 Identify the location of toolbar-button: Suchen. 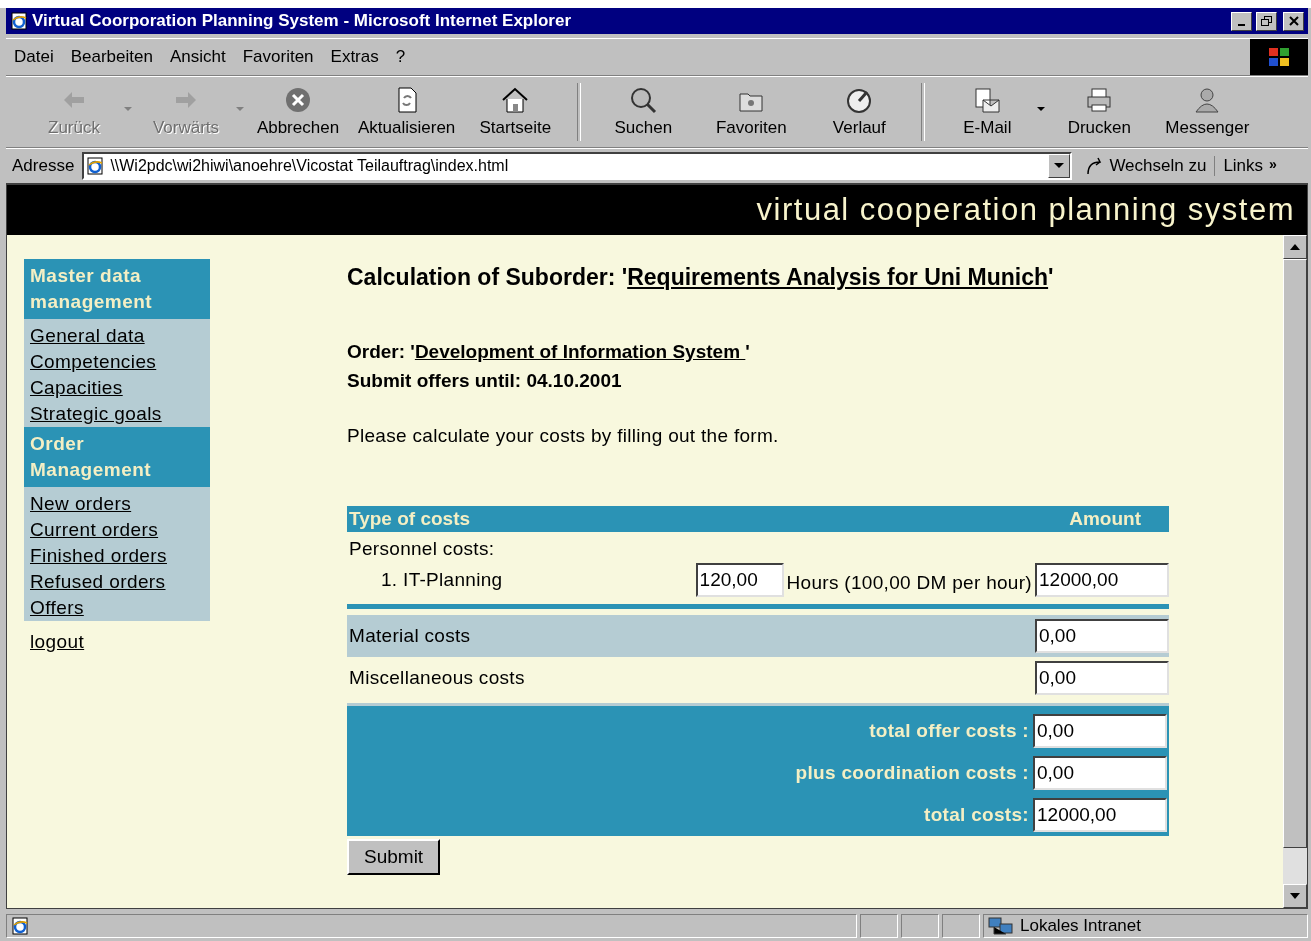
(643, 112).